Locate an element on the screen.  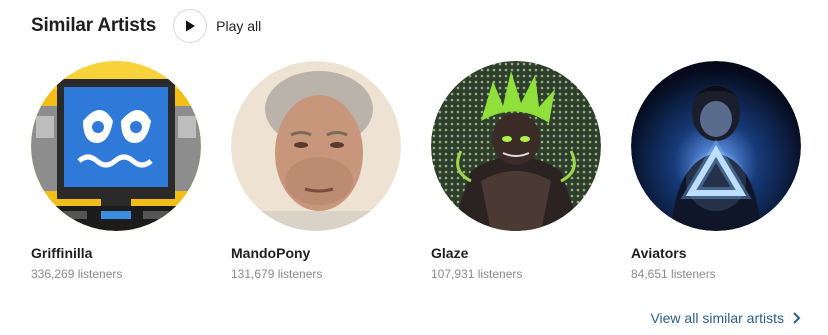
view-all-similar-artists-link: View all similar artists is located at coordinates (725, 318).